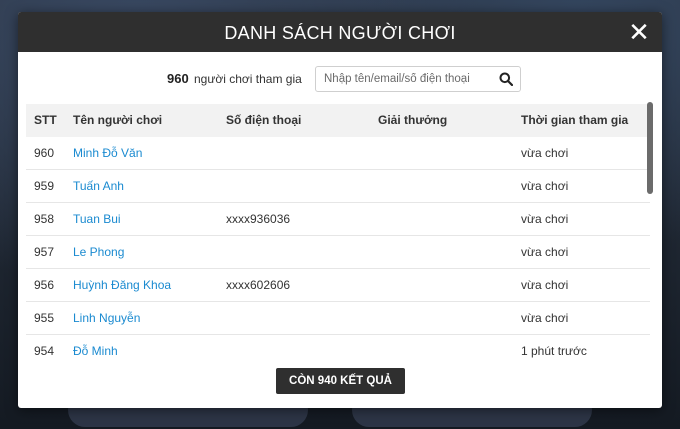 Image resolution: width=680 pixels, height=429 pixels. I want to click on search-icon, so click(506, 79).